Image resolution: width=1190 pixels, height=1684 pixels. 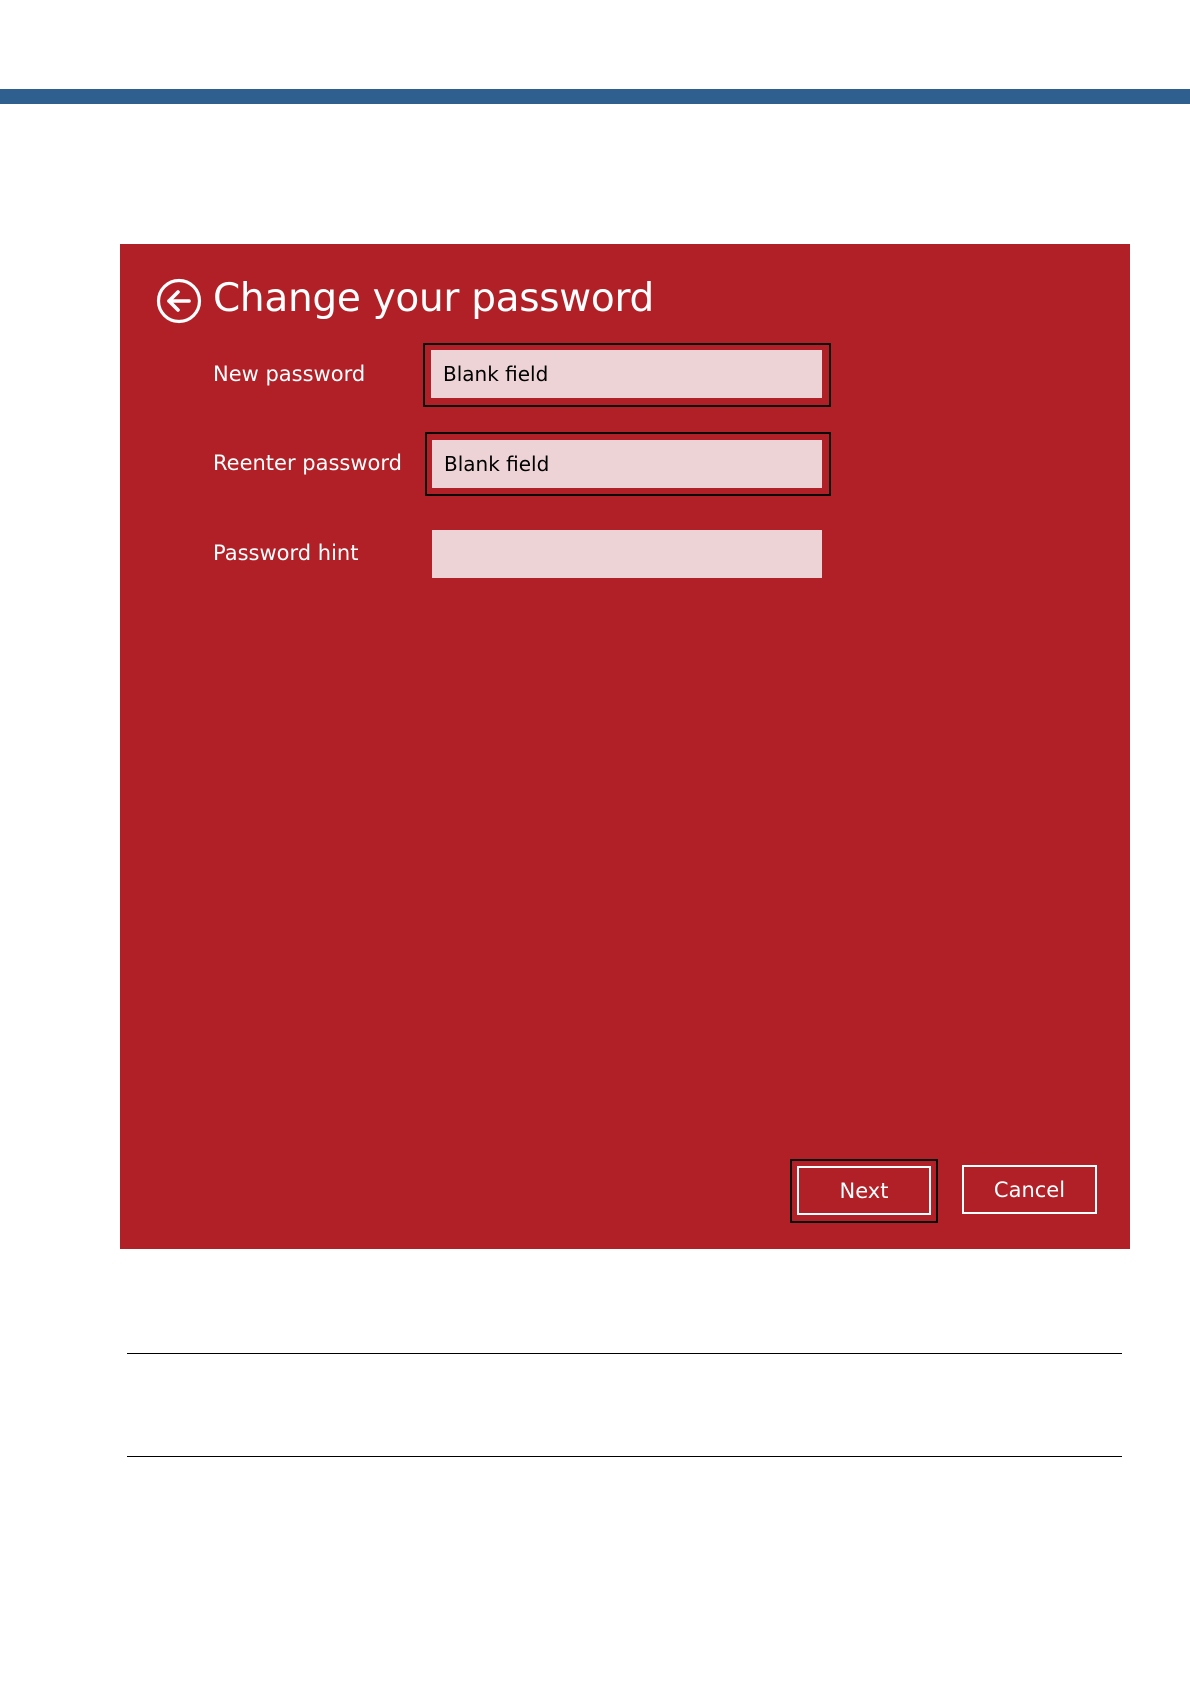 What do you see at coordinates (595, 96) in the screenshot?
I see `top-banner-bar` at bounding box center [595, 96].